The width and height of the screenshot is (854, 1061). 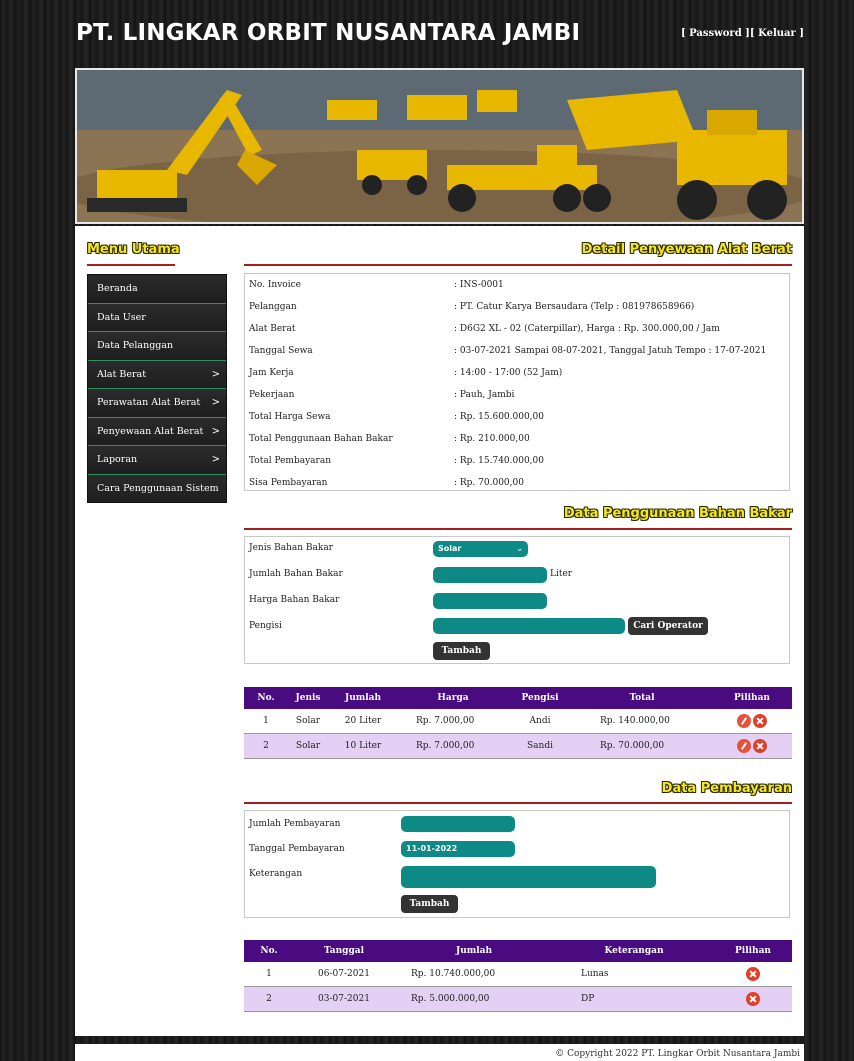 What do you see at coordinates (157, 374) in the screenshot?
I see `sidebar-item-alat-berat: Alat Berat >` at bounding box center [157, 374].